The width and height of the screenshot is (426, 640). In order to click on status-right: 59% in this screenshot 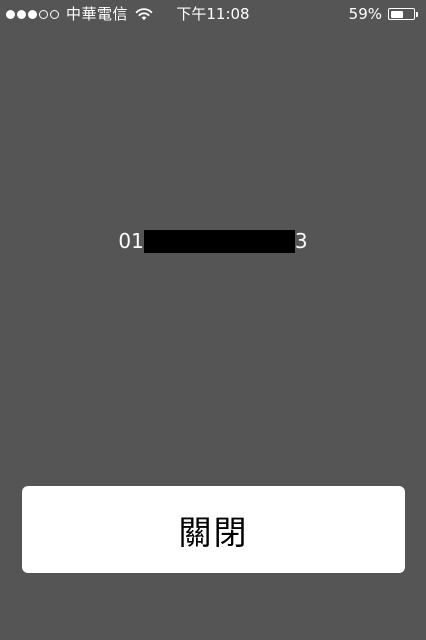, I will do `click(383, 14)`.